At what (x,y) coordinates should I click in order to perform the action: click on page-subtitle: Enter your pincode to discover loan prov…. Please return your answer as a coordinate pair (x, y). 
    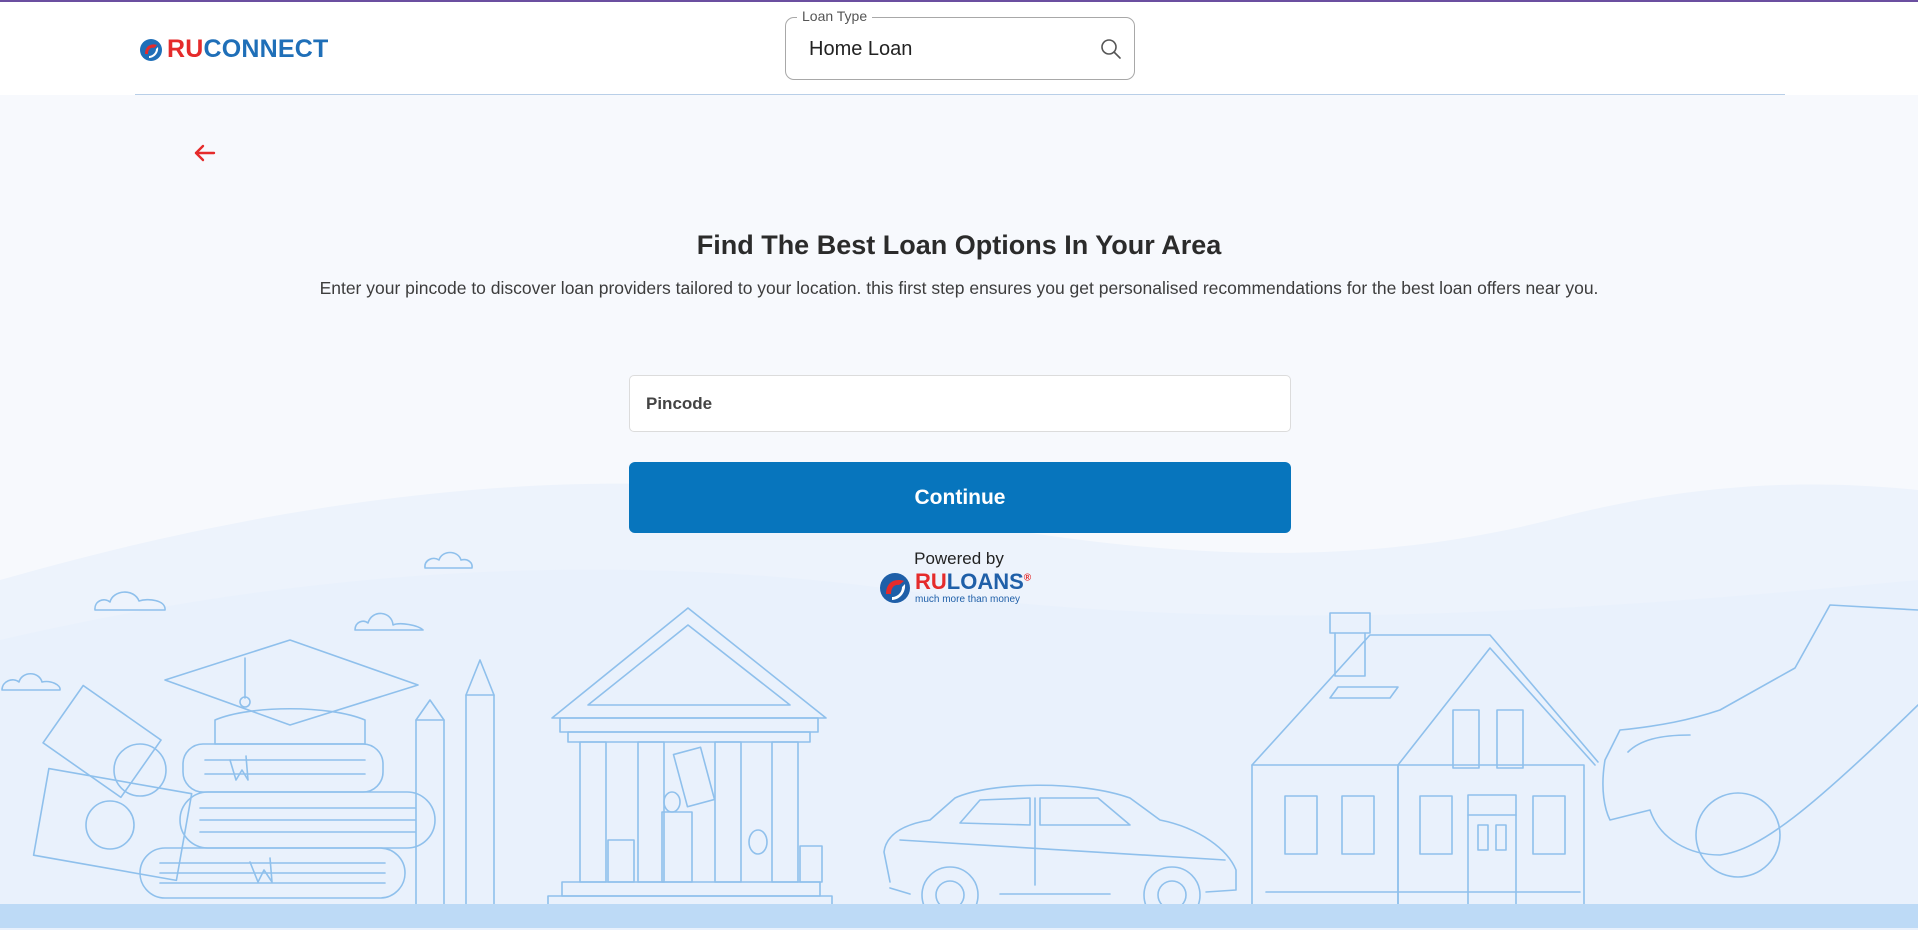
    Looking at the image, I should click on (959, 288).